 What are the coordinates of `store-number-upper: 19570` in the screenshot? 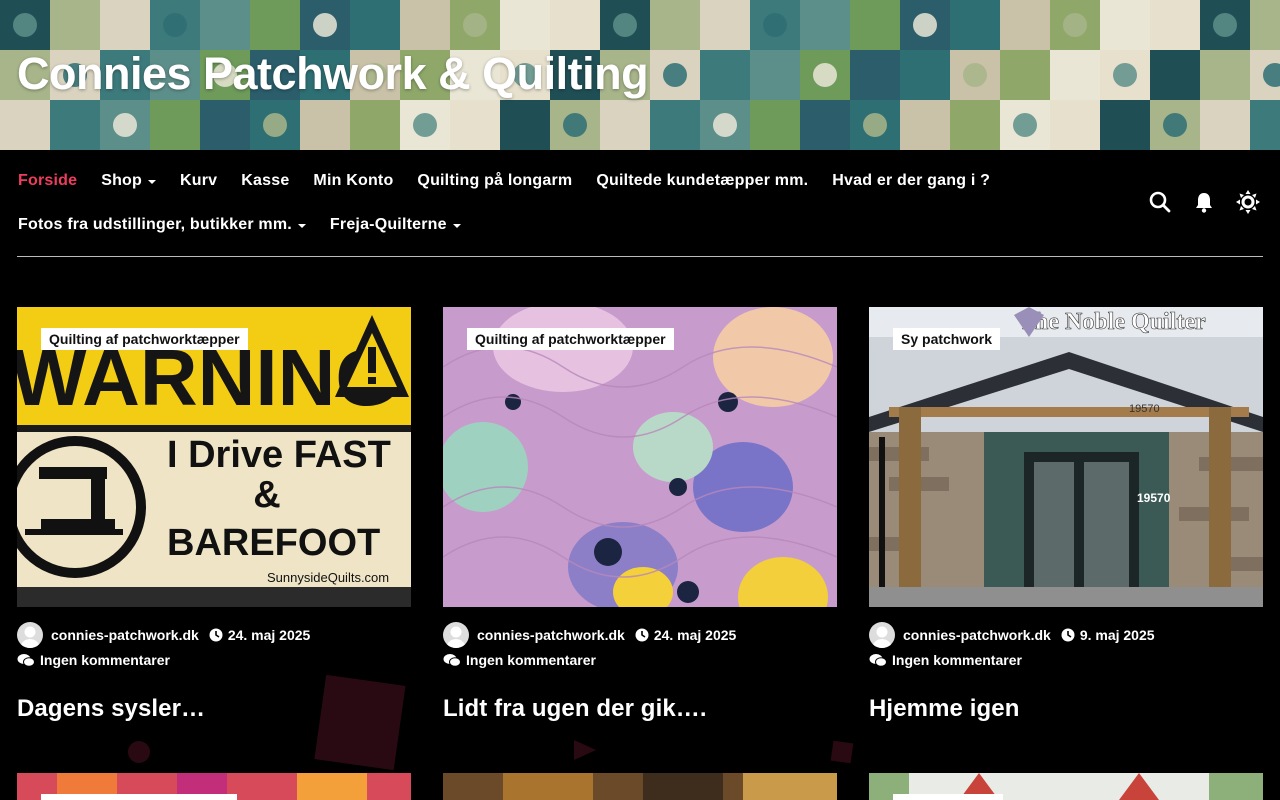 It's located at (1144, 409).